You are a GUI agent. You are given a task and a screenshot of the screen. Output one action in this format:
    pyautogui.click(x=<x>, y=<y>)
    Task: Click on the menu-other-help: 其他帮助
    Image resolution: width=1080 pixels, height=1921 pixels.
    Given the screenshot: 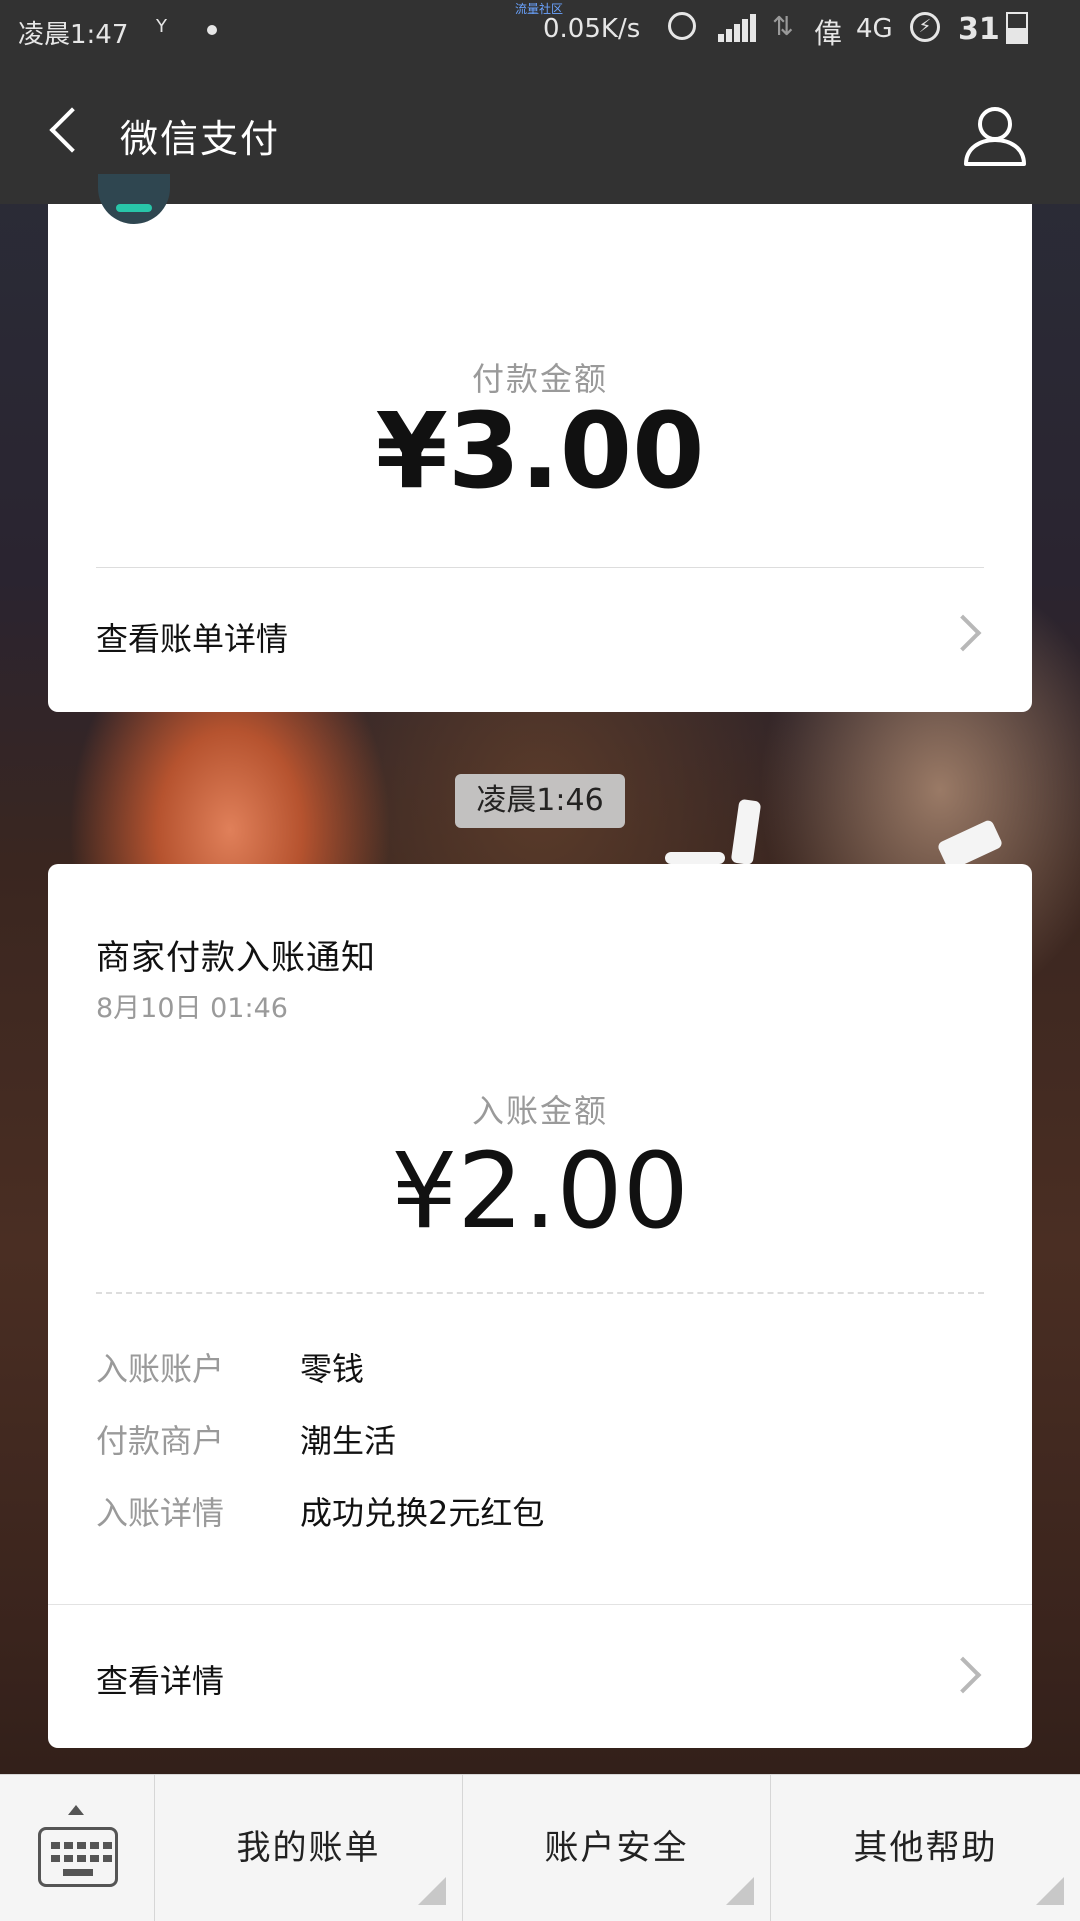 What is the action you would take?
    pyautogui.click(x=925, y=1848)
    